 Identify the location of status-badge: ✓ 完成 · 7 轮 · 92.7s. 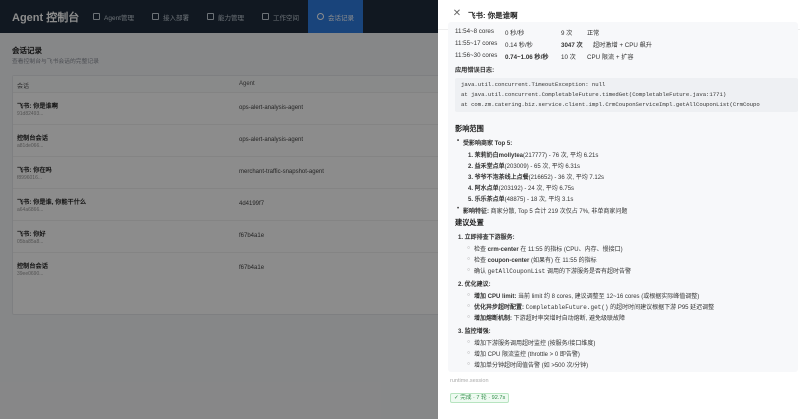
(480, 398).